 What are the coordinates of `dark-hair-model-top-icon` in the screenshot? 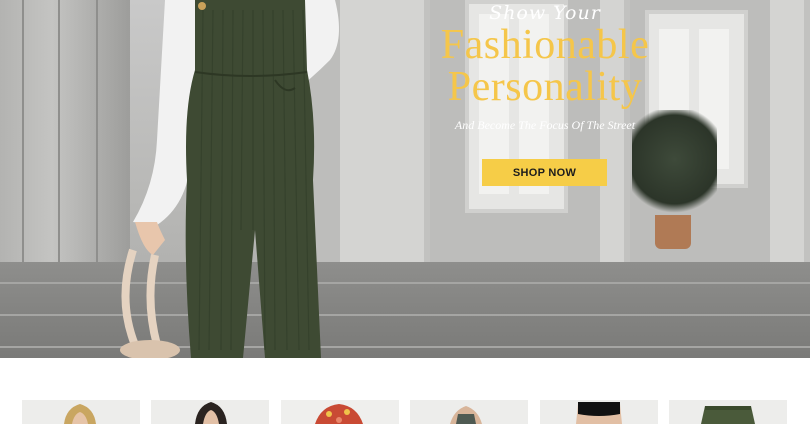 It's located at (210, 412).